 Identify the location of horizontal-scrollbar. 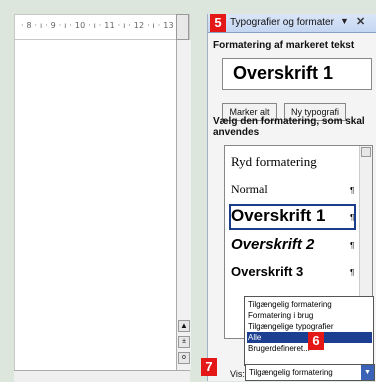
(102, 376).